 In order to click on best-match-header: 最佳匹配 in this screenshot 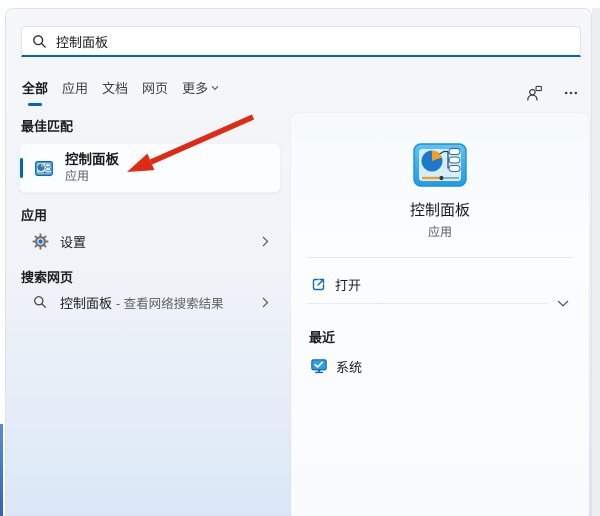, I will do `click(47, 126)`.